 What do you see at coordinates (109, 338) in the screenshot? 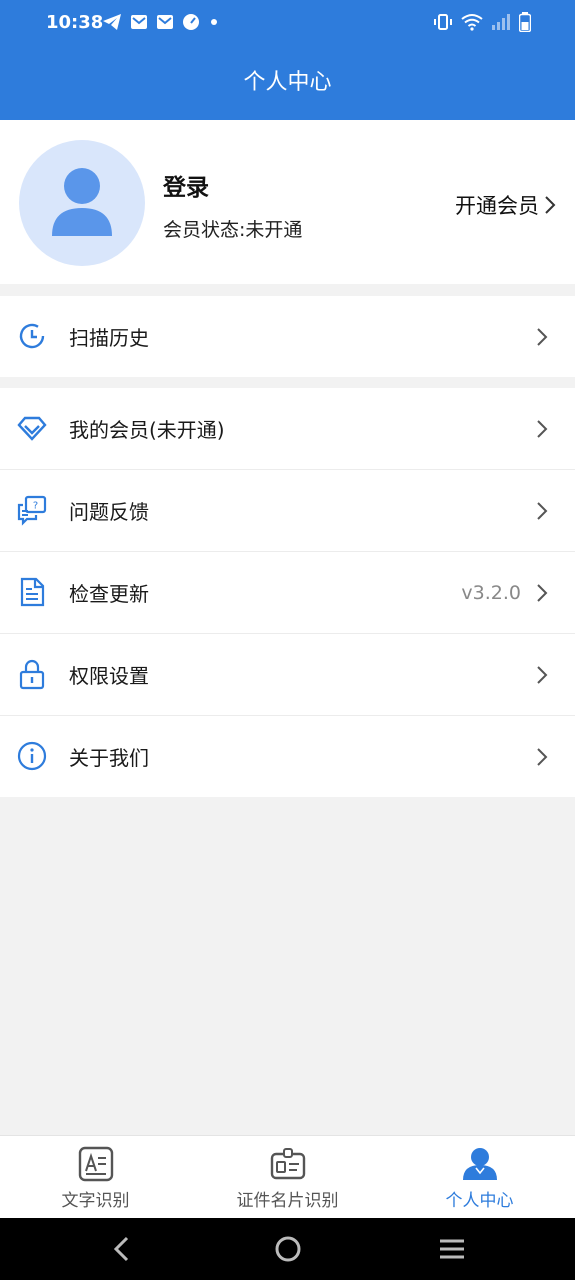
I see `menu-item-label: 扫描历史` at bounding box center [109, 338].